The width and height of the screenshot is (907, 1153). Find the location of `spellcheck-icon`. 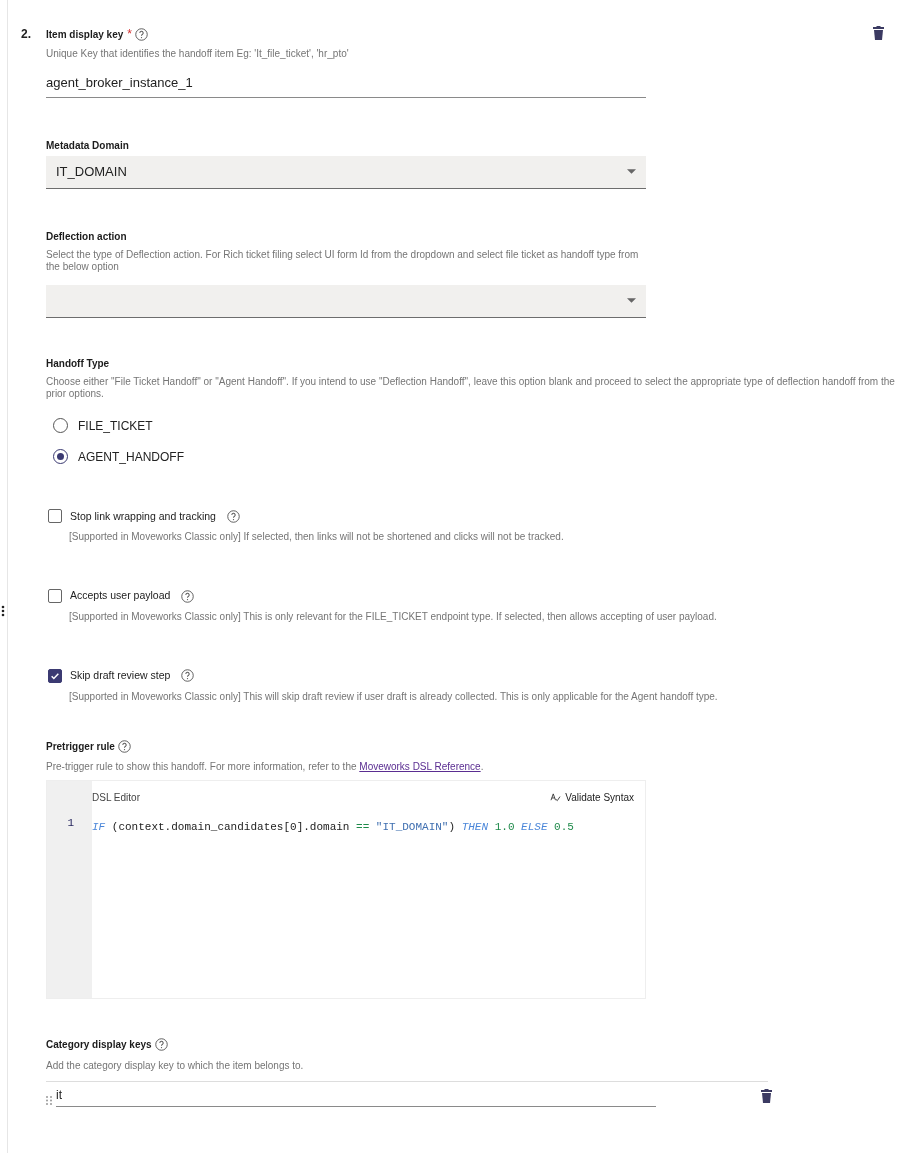

spellcheck-icon is located at coordinates (556, 797).